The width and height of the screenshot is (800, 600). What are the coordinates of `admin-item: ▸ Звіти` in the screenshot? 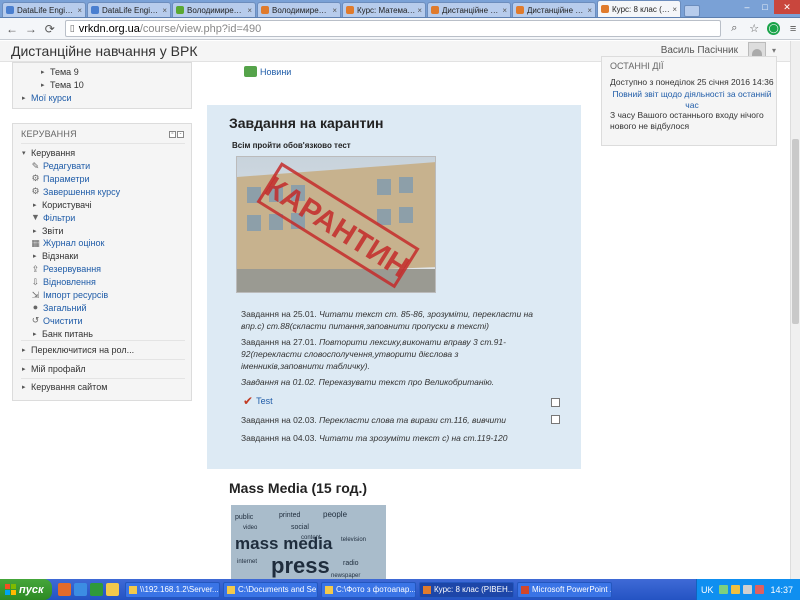 It's located at (47, 231).